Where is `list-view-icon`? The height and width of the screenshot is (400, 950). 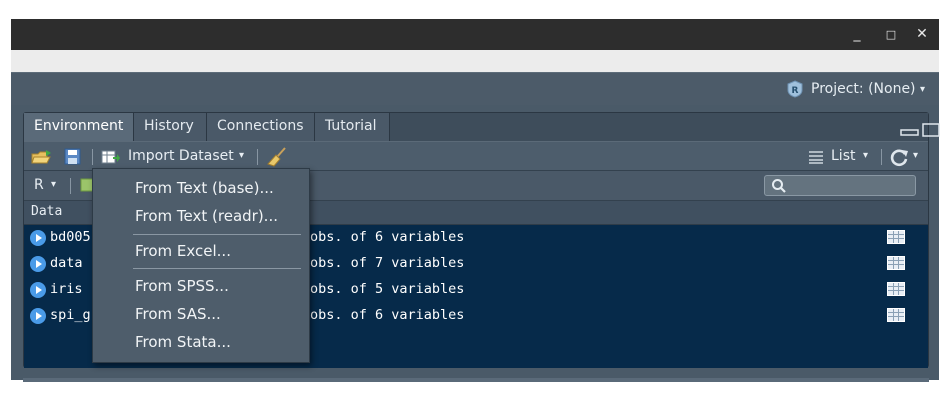 list-view-icon is located at coordinates (816, 157).